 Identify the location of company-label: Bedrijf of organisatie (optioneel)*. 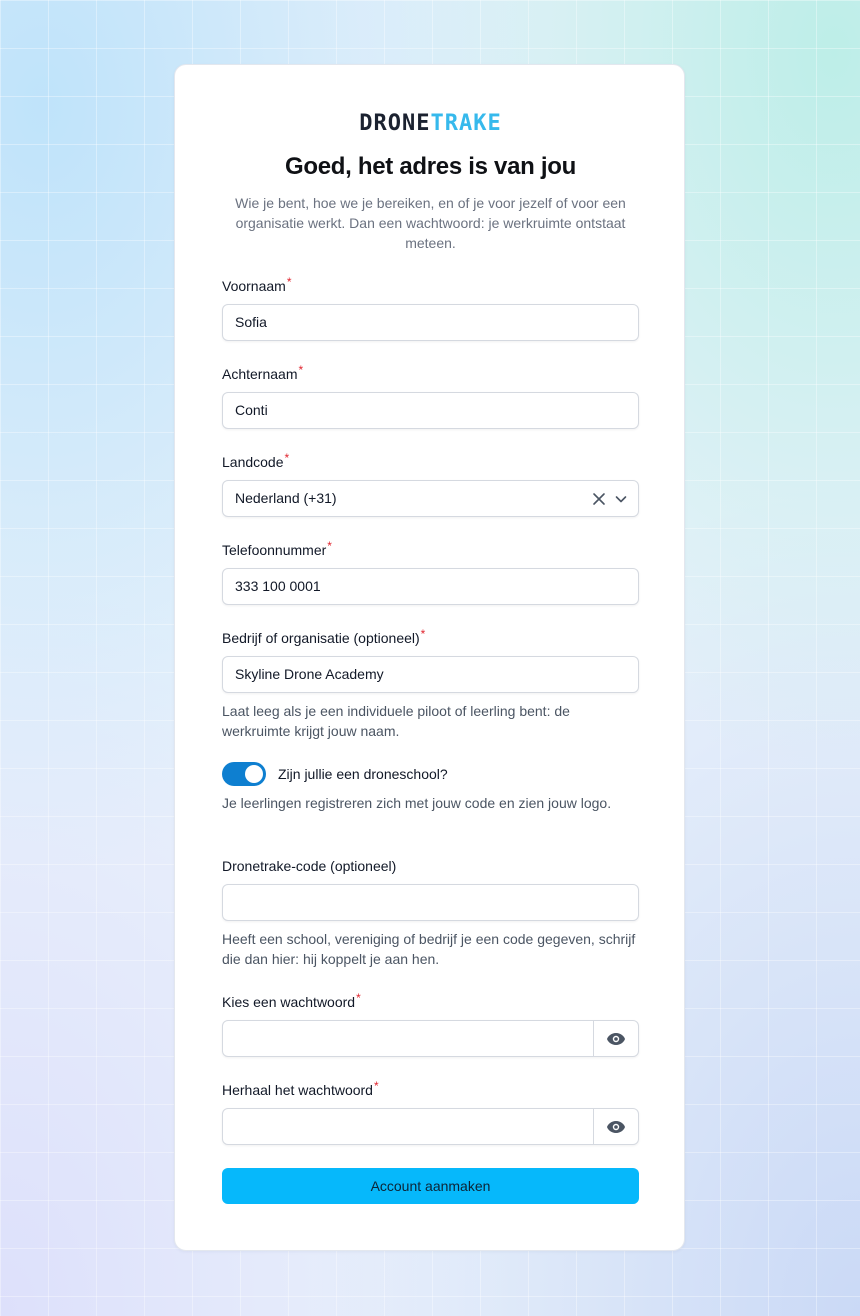
(324, 636).